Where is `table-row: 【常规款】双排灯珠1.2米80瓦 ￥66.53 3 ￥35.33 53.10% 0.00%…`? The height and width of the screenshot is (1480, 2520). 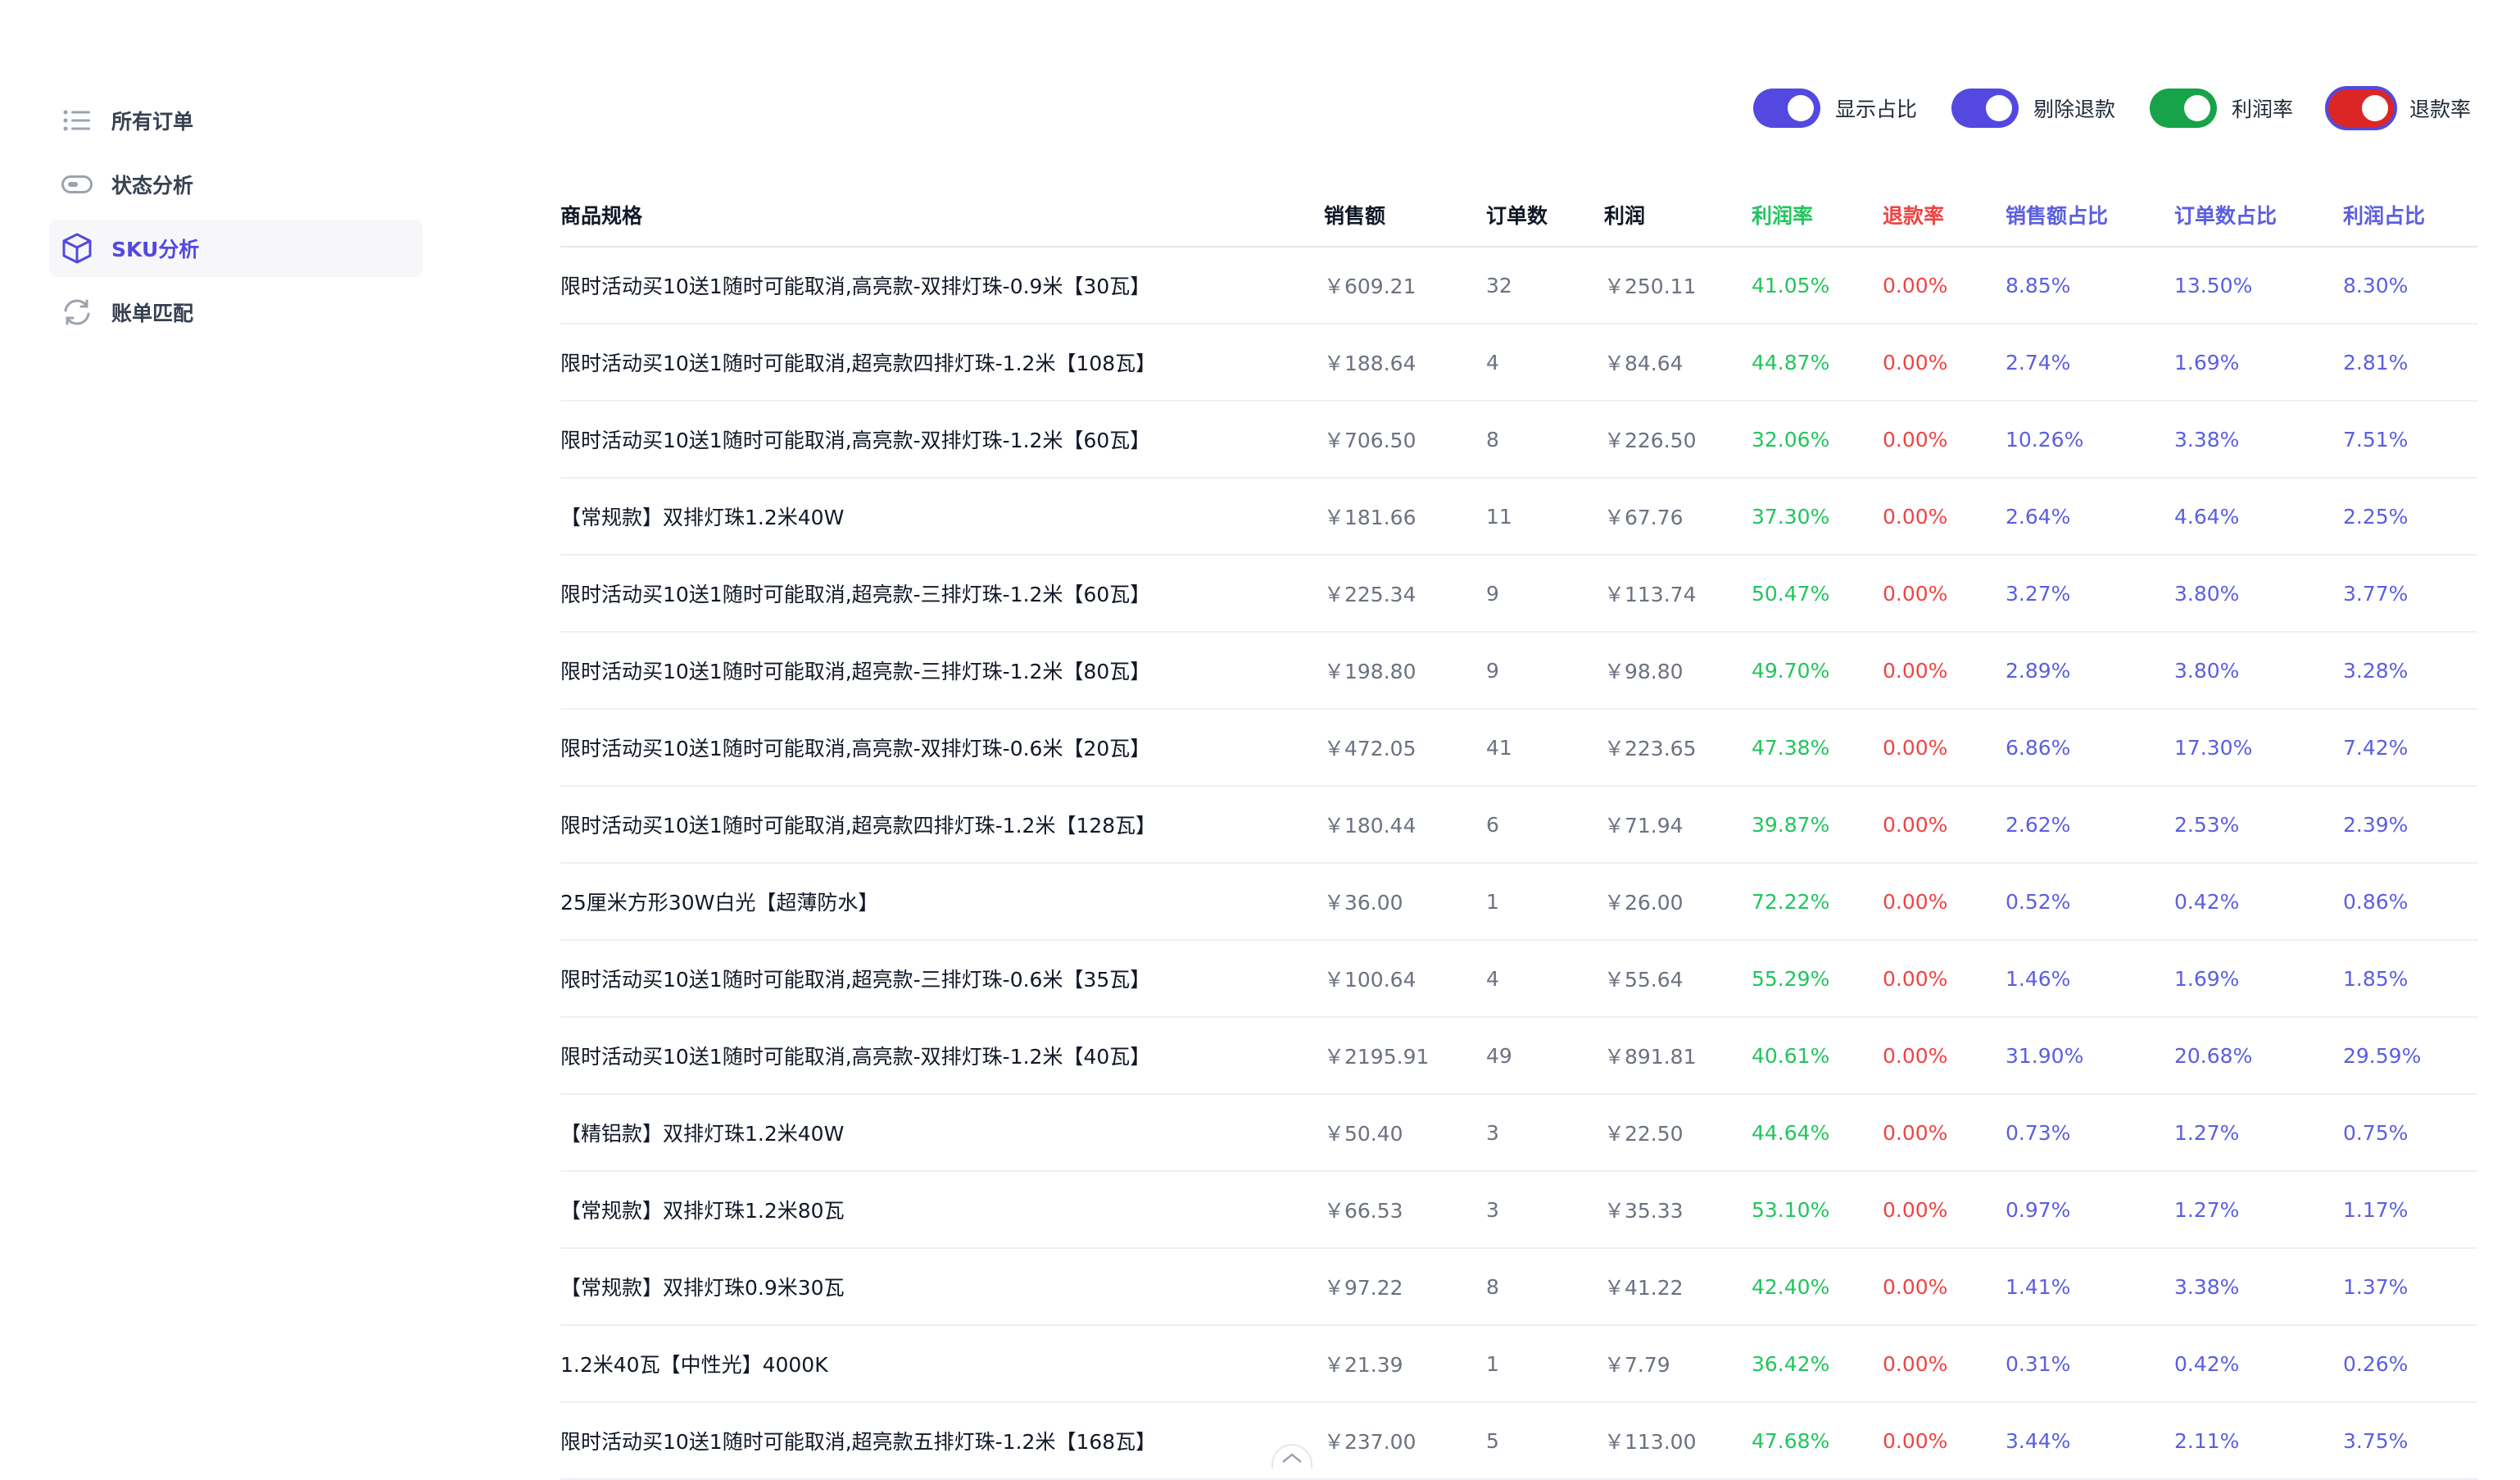 table-row: 【常规款】双排灯珠1.2米80瓦 ￥66.53 3 ￥35.33 53.10% 0.00%… is located at coordinates (1518, 1210).